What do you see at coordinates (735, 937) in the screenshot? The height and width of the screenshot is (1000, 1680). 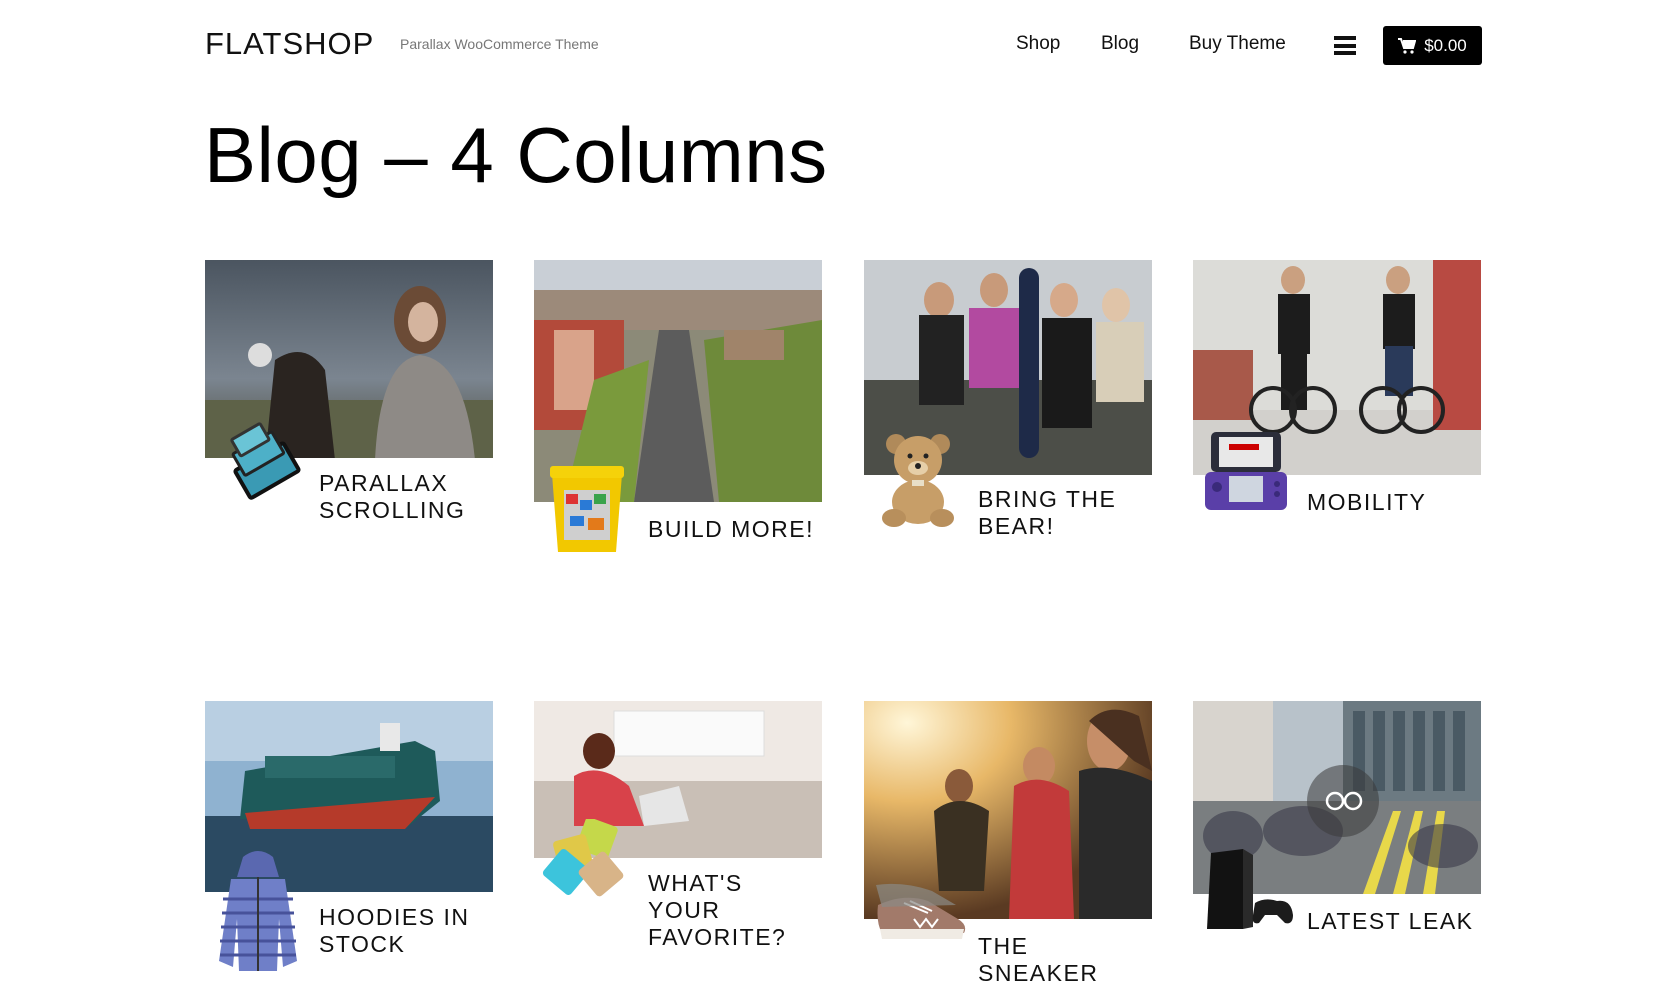 I see `post-title-line: FAVORITE?` at bounding box center [735, 937].